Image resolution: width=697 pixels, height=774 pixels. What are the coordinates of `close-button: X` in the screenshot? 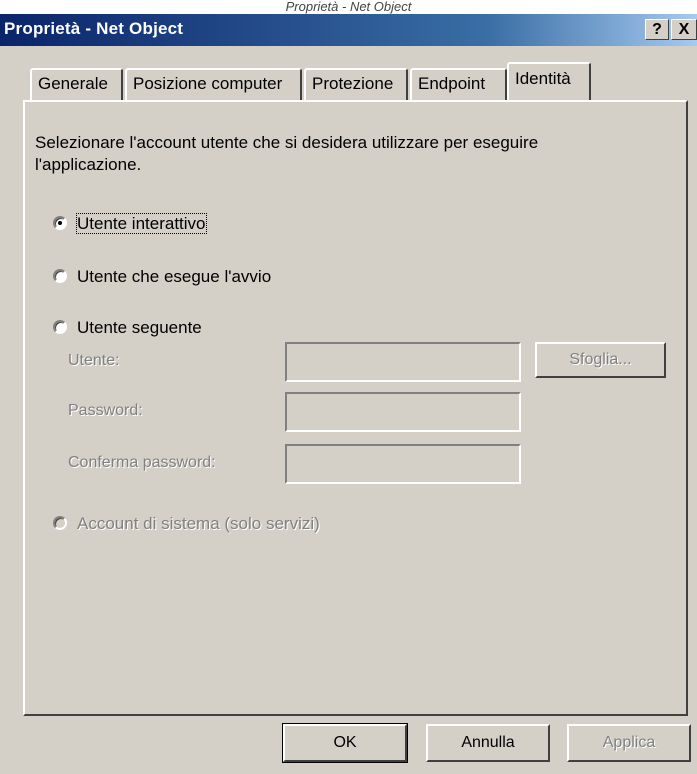 It's located at (684, 29).